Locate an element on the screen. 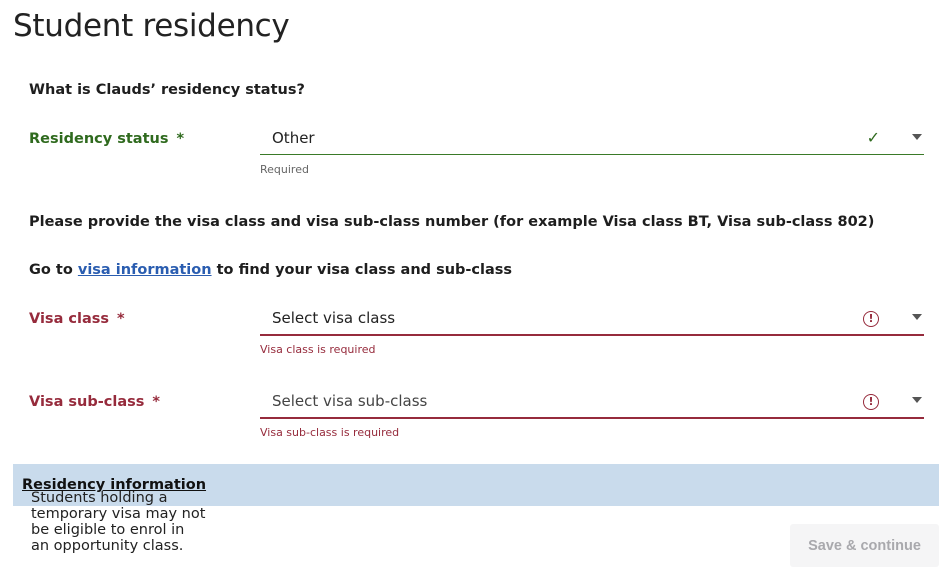 The height and width of the screenshot is (581, 949). check-icon: ✓ is located at coordinates (873, 137).